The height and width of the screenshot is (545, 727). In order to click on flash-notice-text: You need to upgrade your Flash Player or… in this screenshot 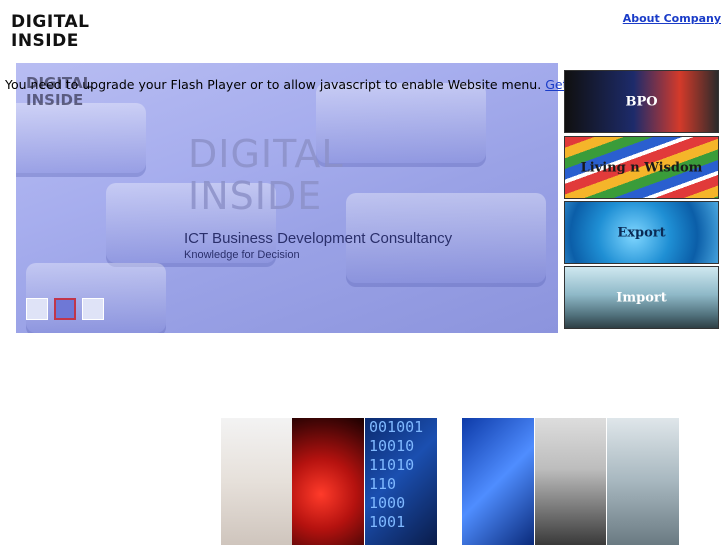, I will do `click(273, 84)`.